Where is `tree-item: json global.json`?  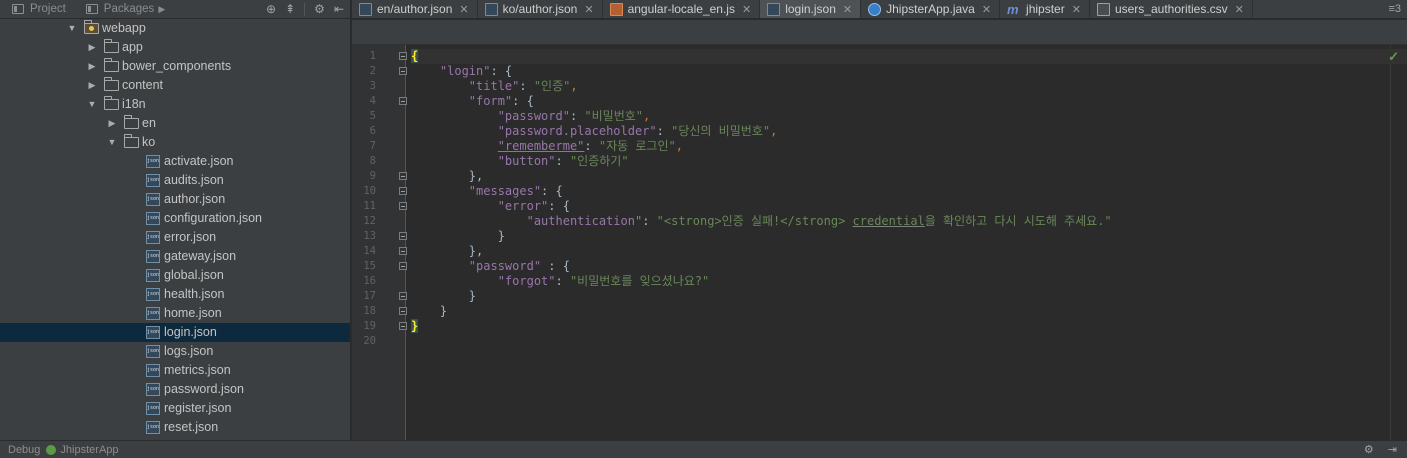
tree-item: json global.json is located at coordinates (175, 275).